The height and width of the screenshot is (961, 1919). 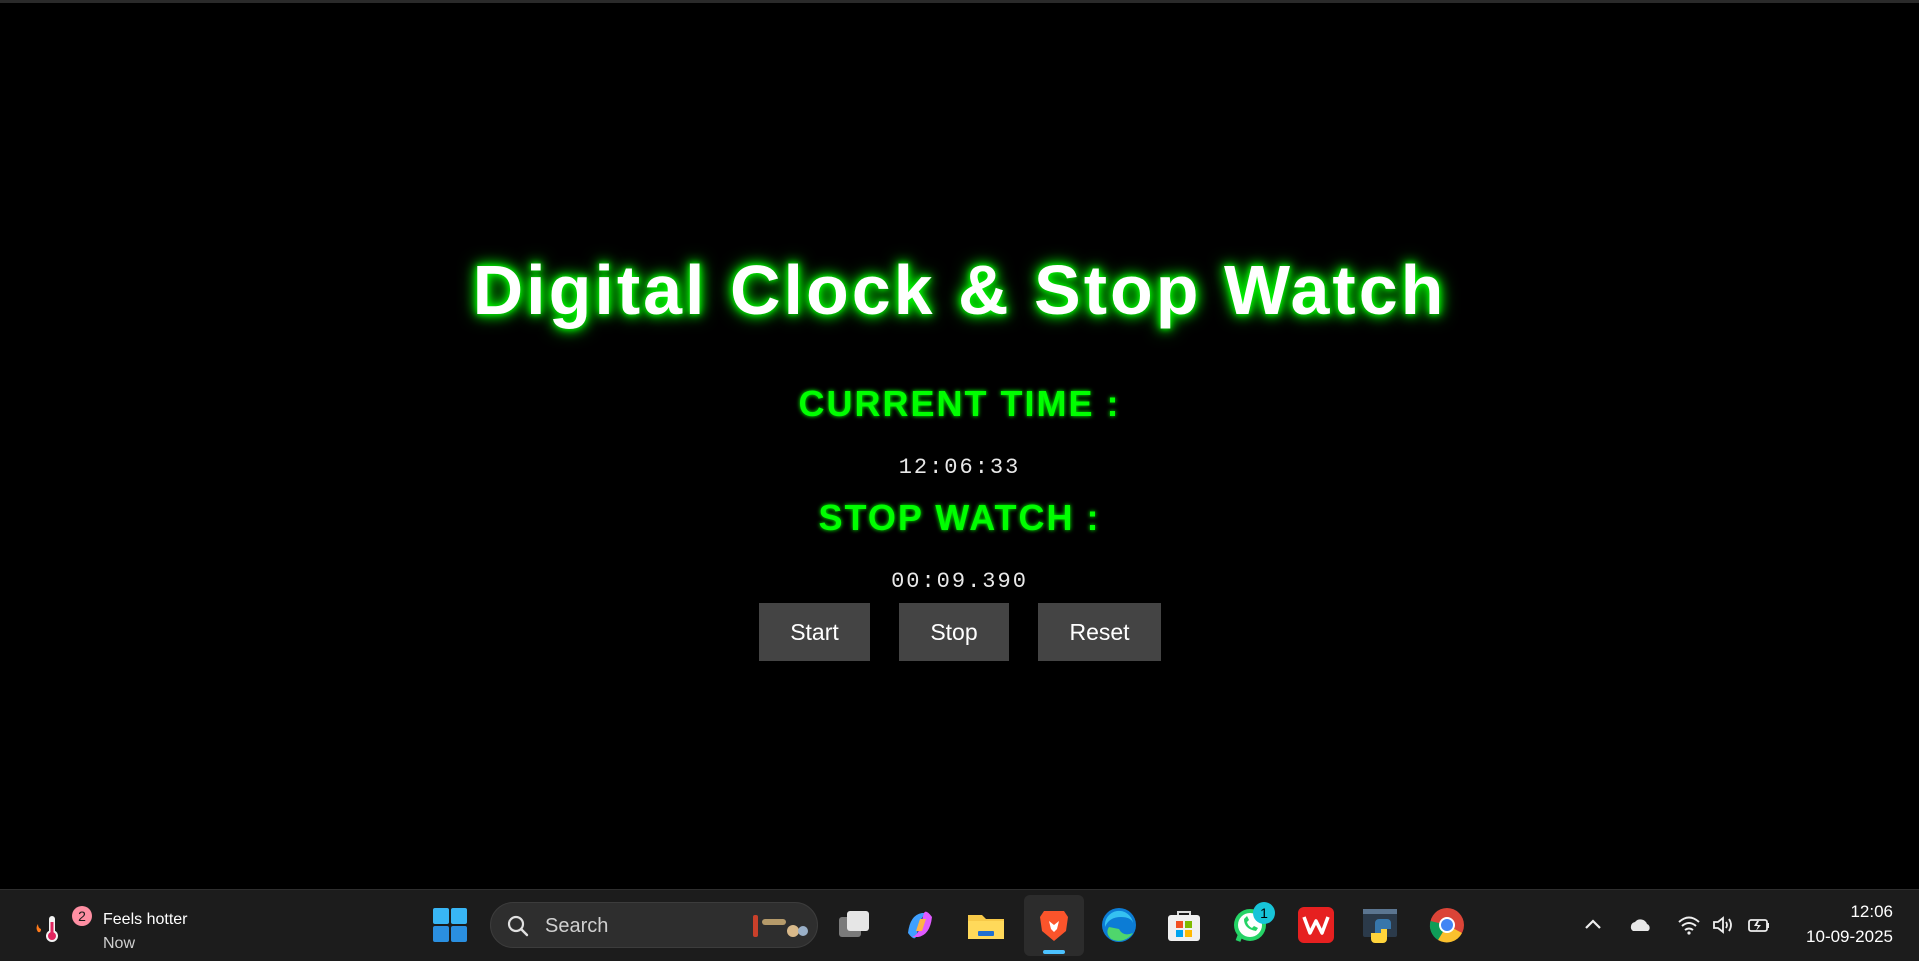 What do you see at coordinates (1723, 925) in the screenshot?
I see `volume-icon` at bounding box center [1723, 925].